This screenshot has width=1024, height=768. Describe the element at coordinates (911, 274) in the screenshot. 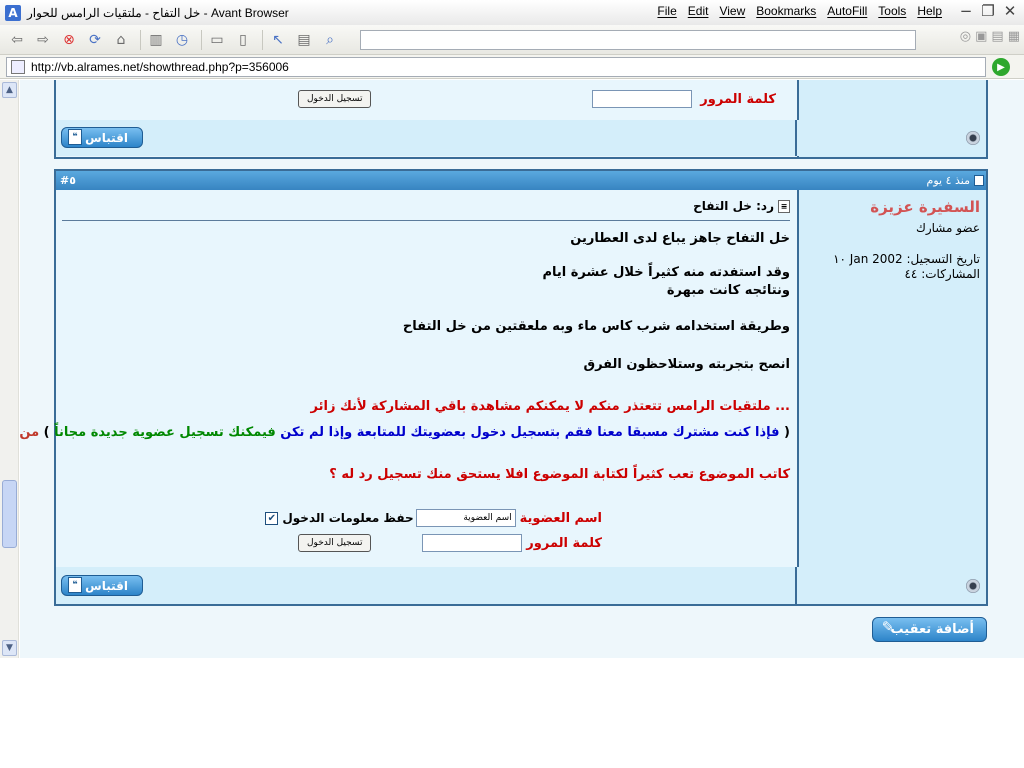

I see `post-count-value: ٤٤` at that location.